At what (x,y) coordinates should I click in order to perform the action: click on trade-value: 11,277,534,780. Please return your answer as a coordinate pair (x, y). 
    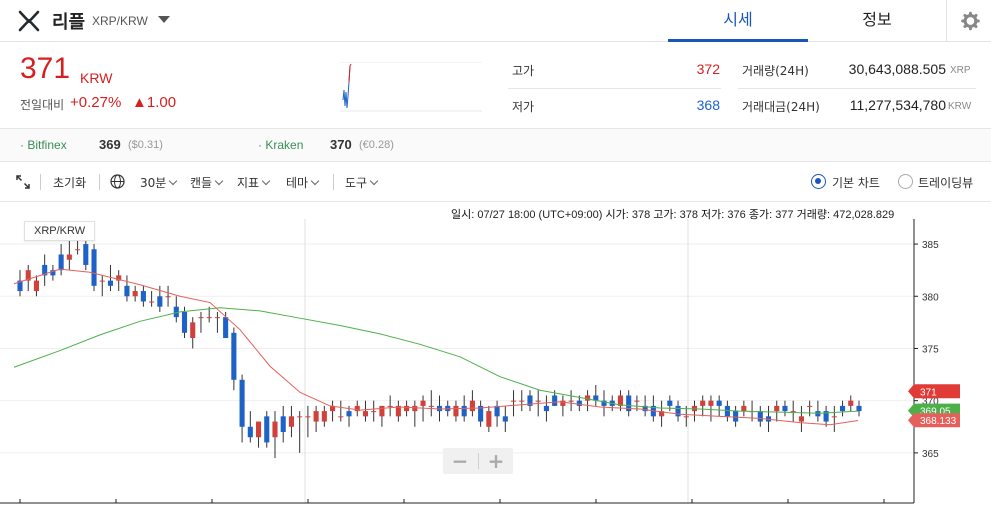
    Looking at the image, I should click on (897, 105).